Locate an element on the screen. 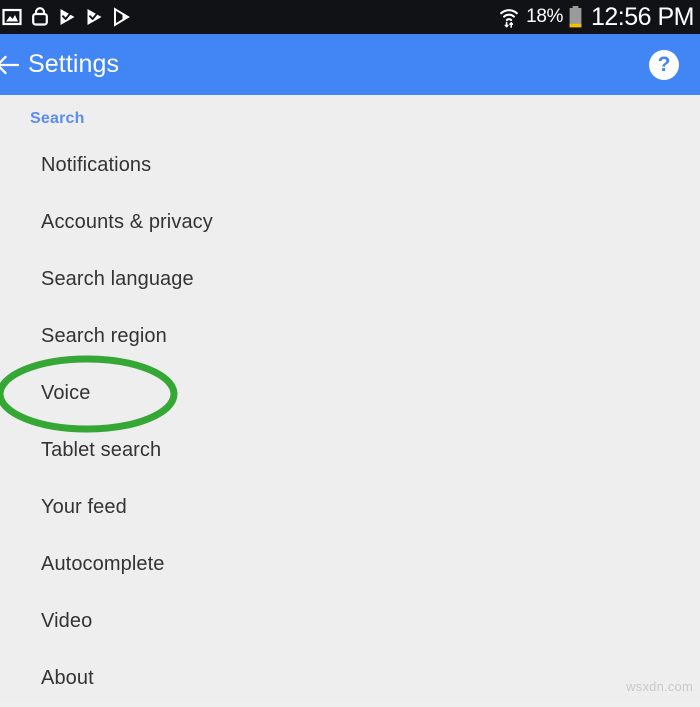  list-item-label: Autocomplete is located at coordinates (103, 564).